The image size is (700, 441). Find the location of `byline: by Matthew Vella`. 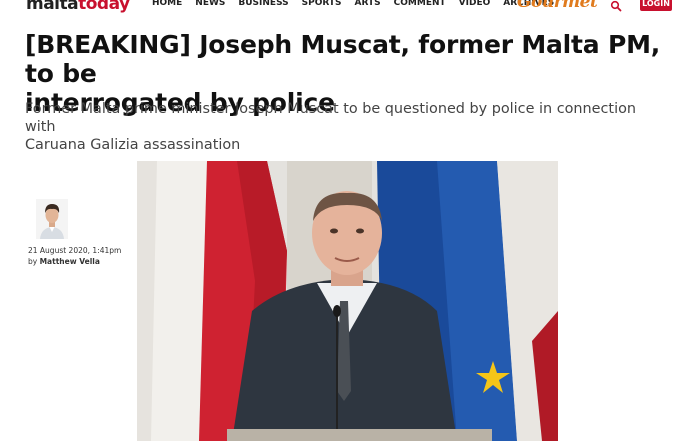

byline: by Matthew Vella is located at coordinates (64, 262).